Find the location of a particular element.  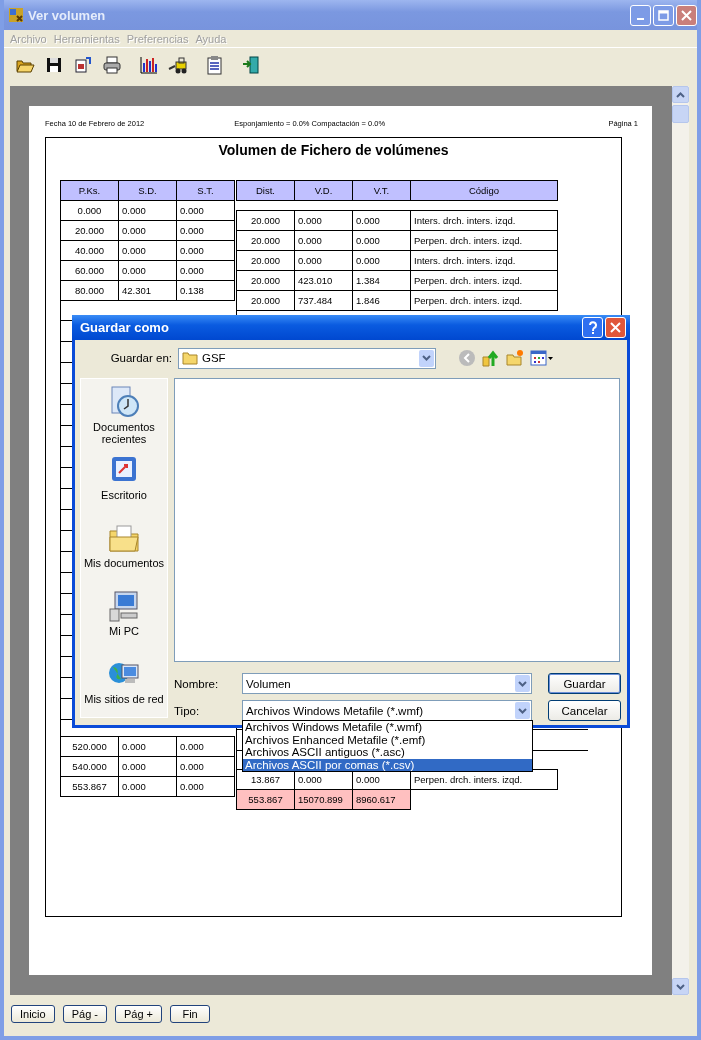

file-type-label: Tipo: is located at coordinates (187, 710).